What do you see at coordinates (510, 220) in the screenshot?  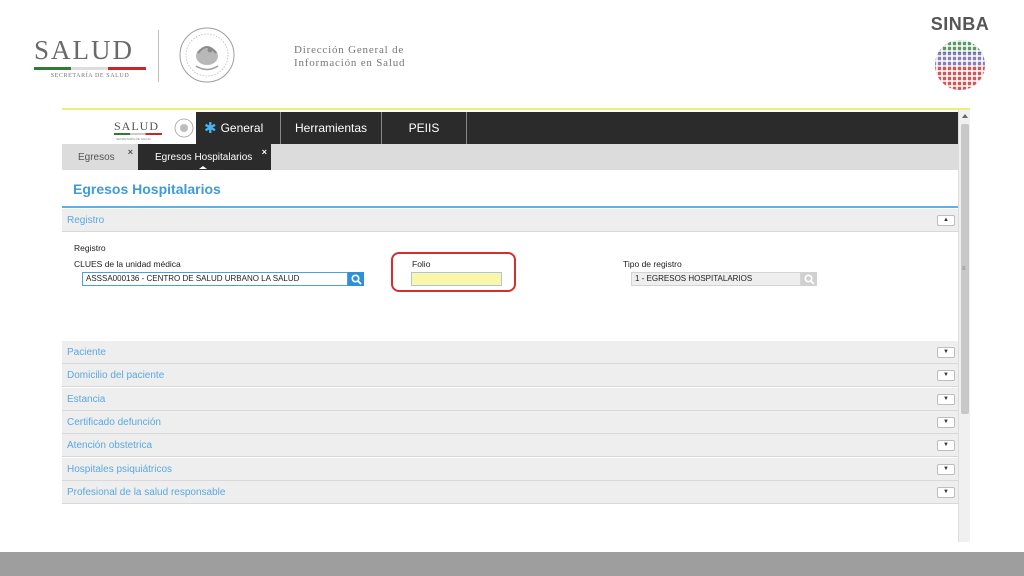 I see `section-registro: Registro ▲` at bounding box center [510, 220].